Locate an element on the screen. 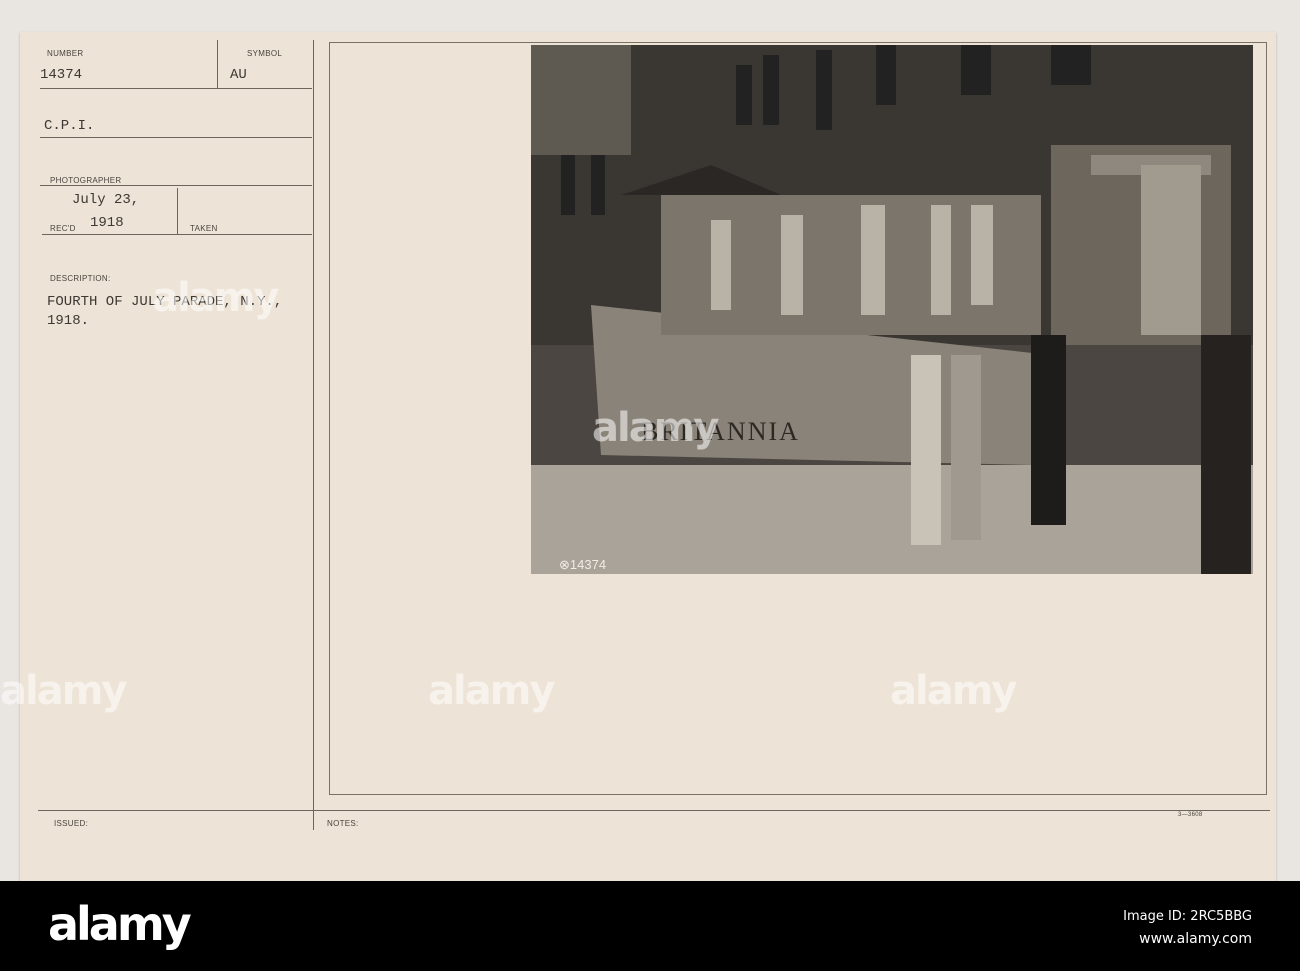  recd-date-line2: 1918 is located at coordinates (107, 223).